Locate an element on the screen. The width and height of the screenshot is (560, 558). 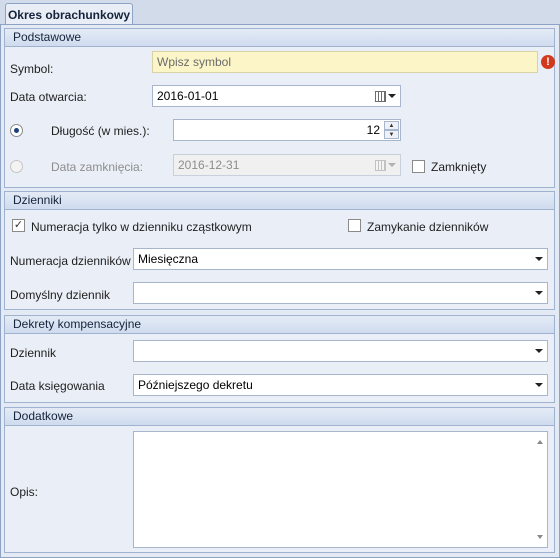
dziennik-select is located at coordinates (340, 351).